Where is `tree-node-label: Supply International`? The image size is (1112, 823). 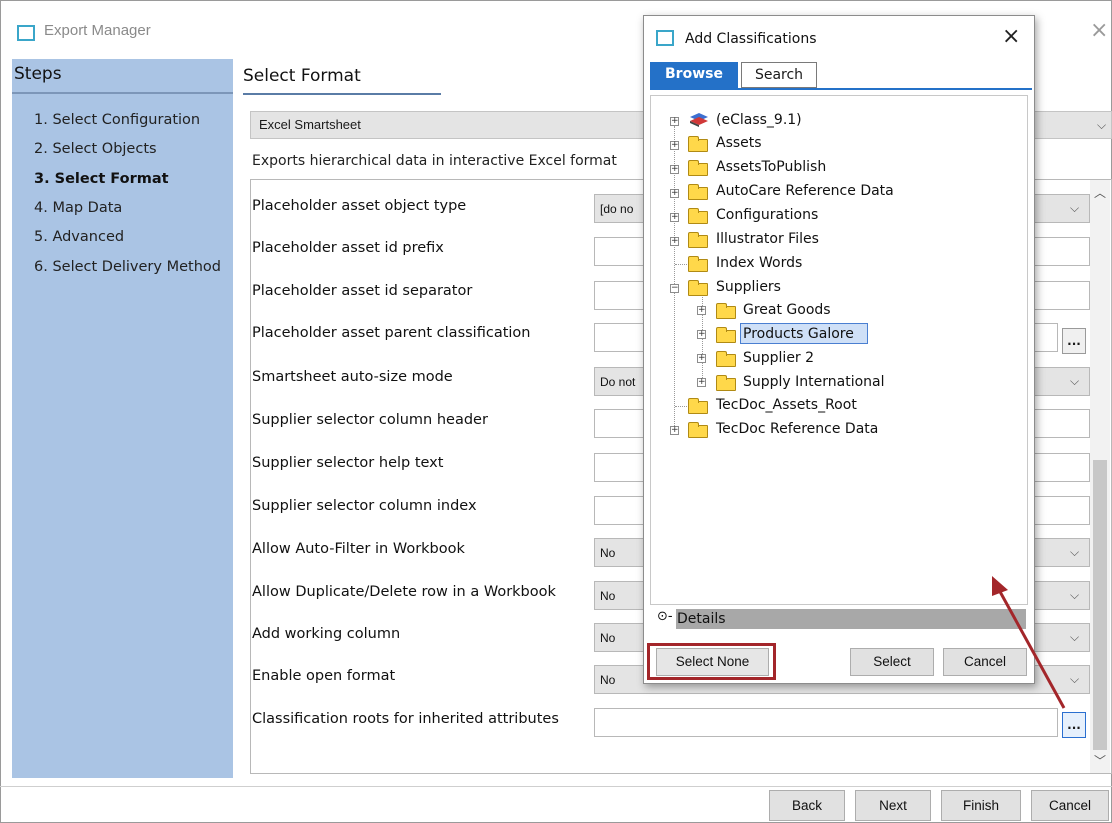
tree-node-label: Supply International is located at coordinates (814, 382).